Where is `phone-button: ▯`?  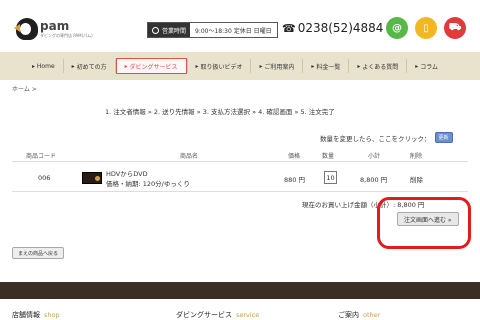 phone-button: ▯ is located at coordinates (426, 28).